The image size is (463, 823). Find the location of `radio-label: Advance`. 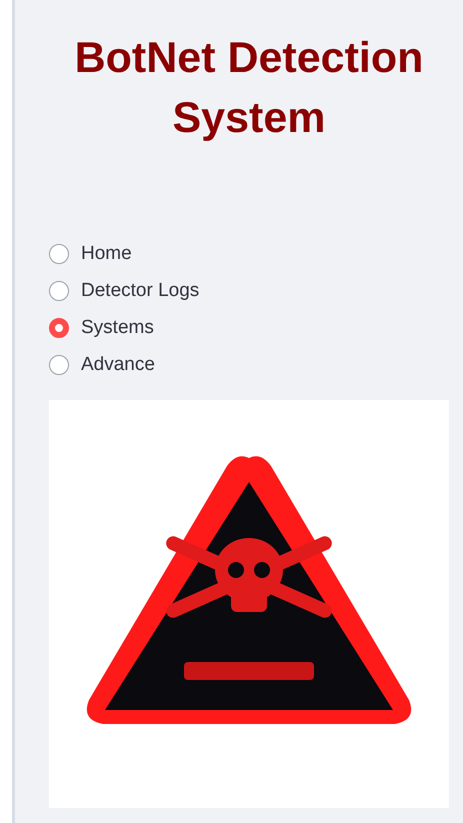

radio-label: Advance is located at coordinates (118, 364).